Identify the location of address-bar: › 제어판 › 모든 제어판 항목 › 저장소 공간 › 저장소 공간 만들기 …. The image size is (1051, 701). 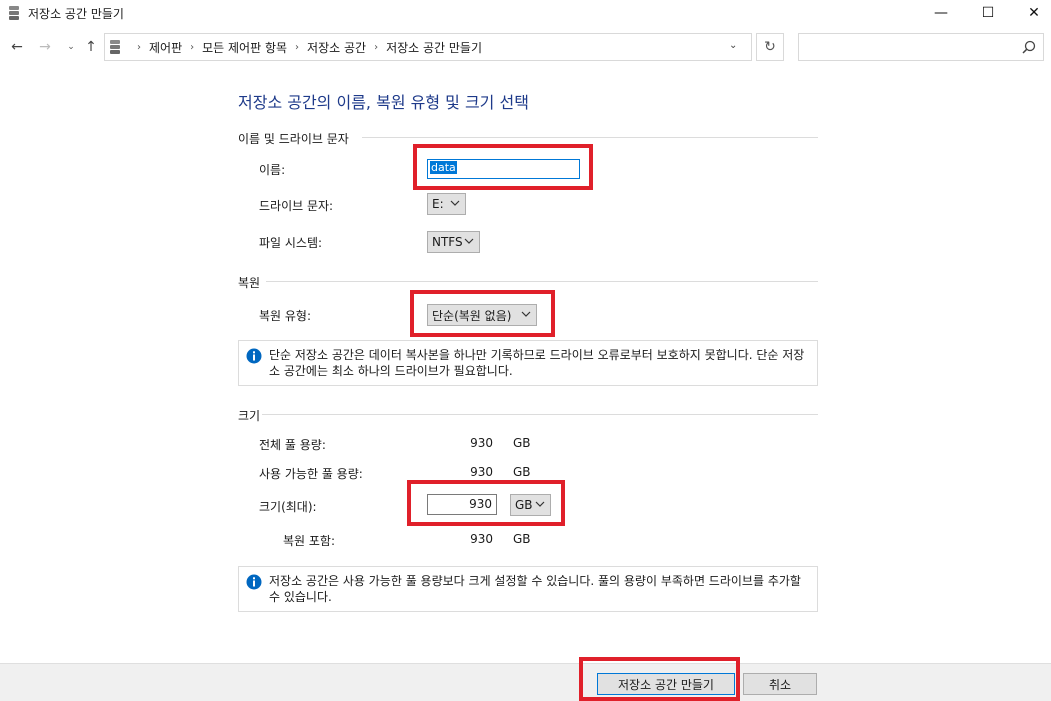
(428, 47).